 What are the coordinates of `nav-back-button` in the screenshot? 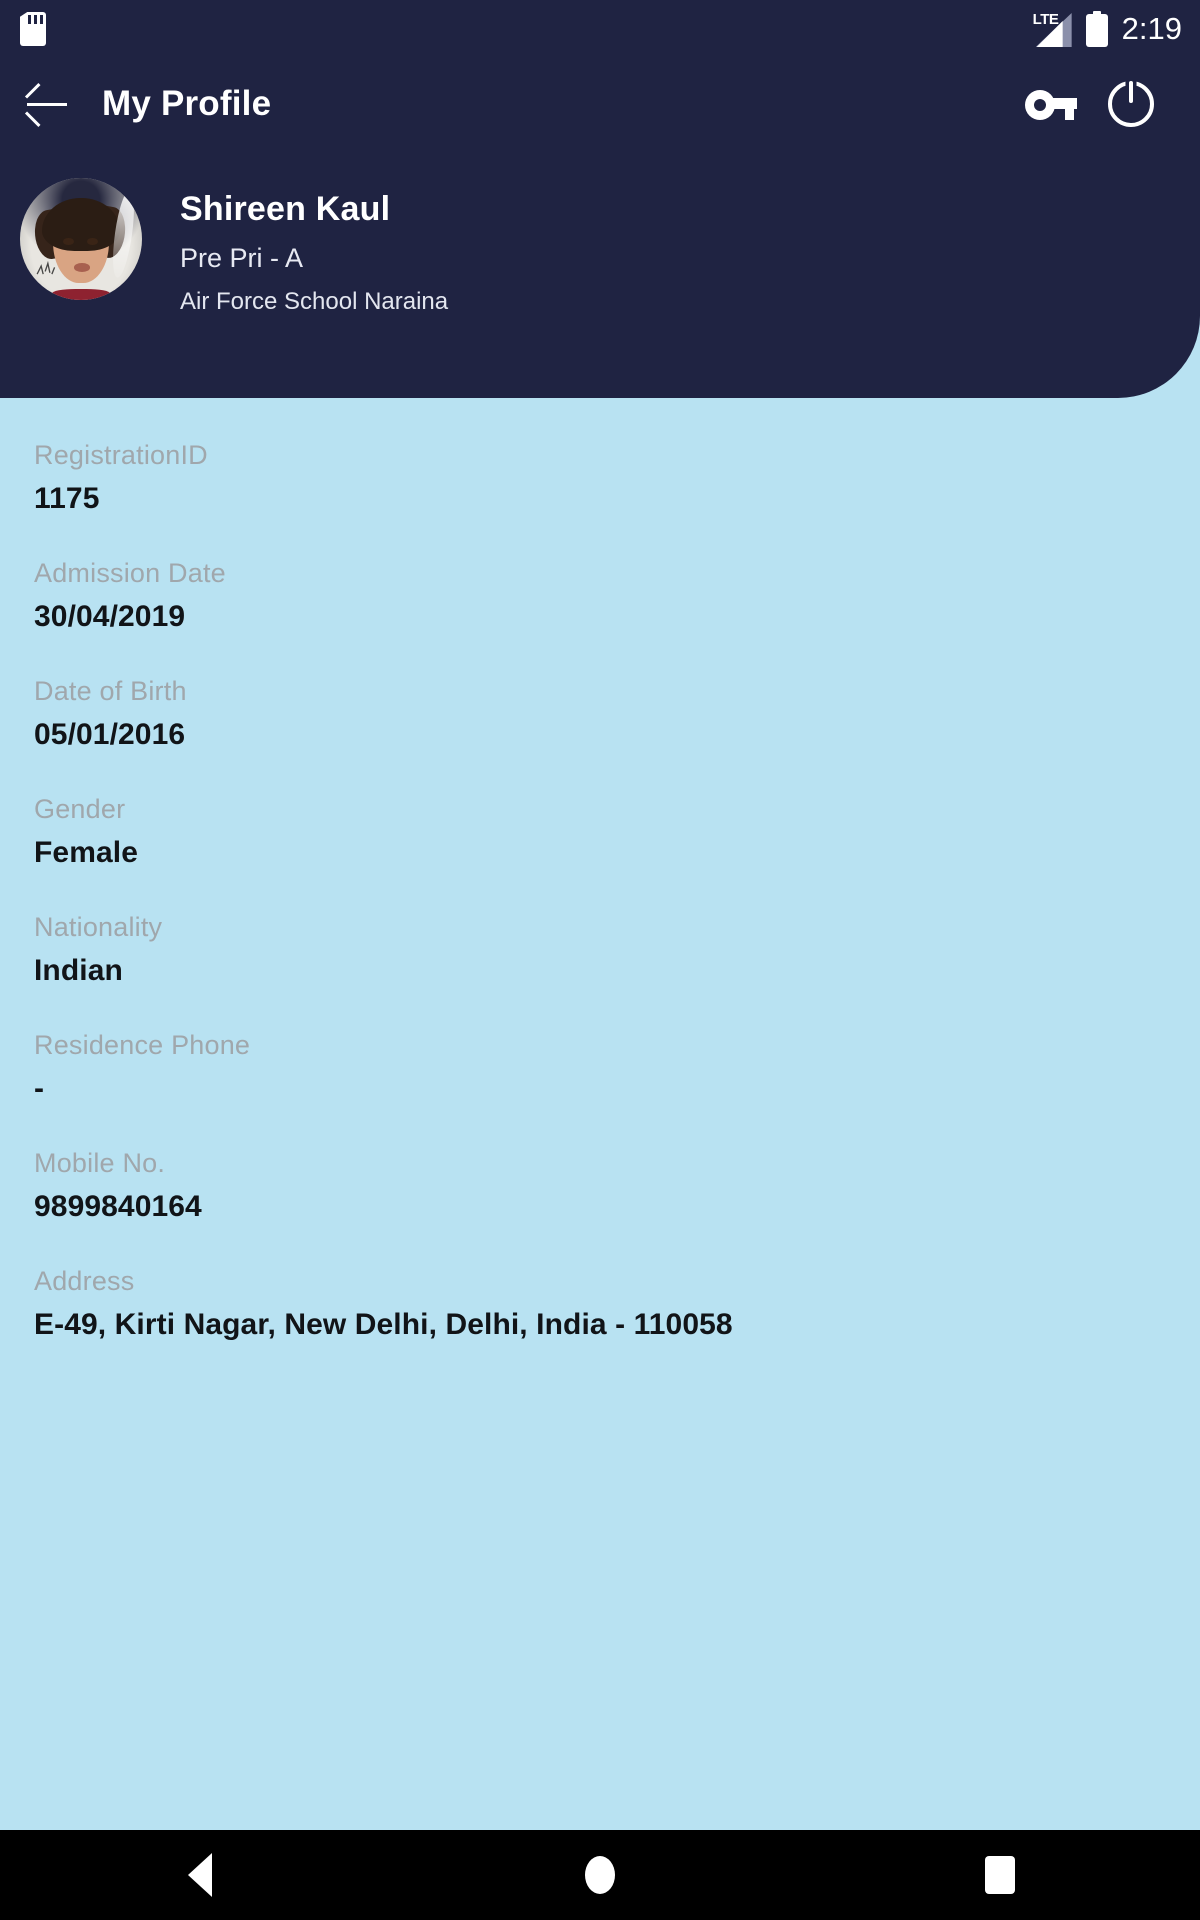 It's located at (200, 1875).